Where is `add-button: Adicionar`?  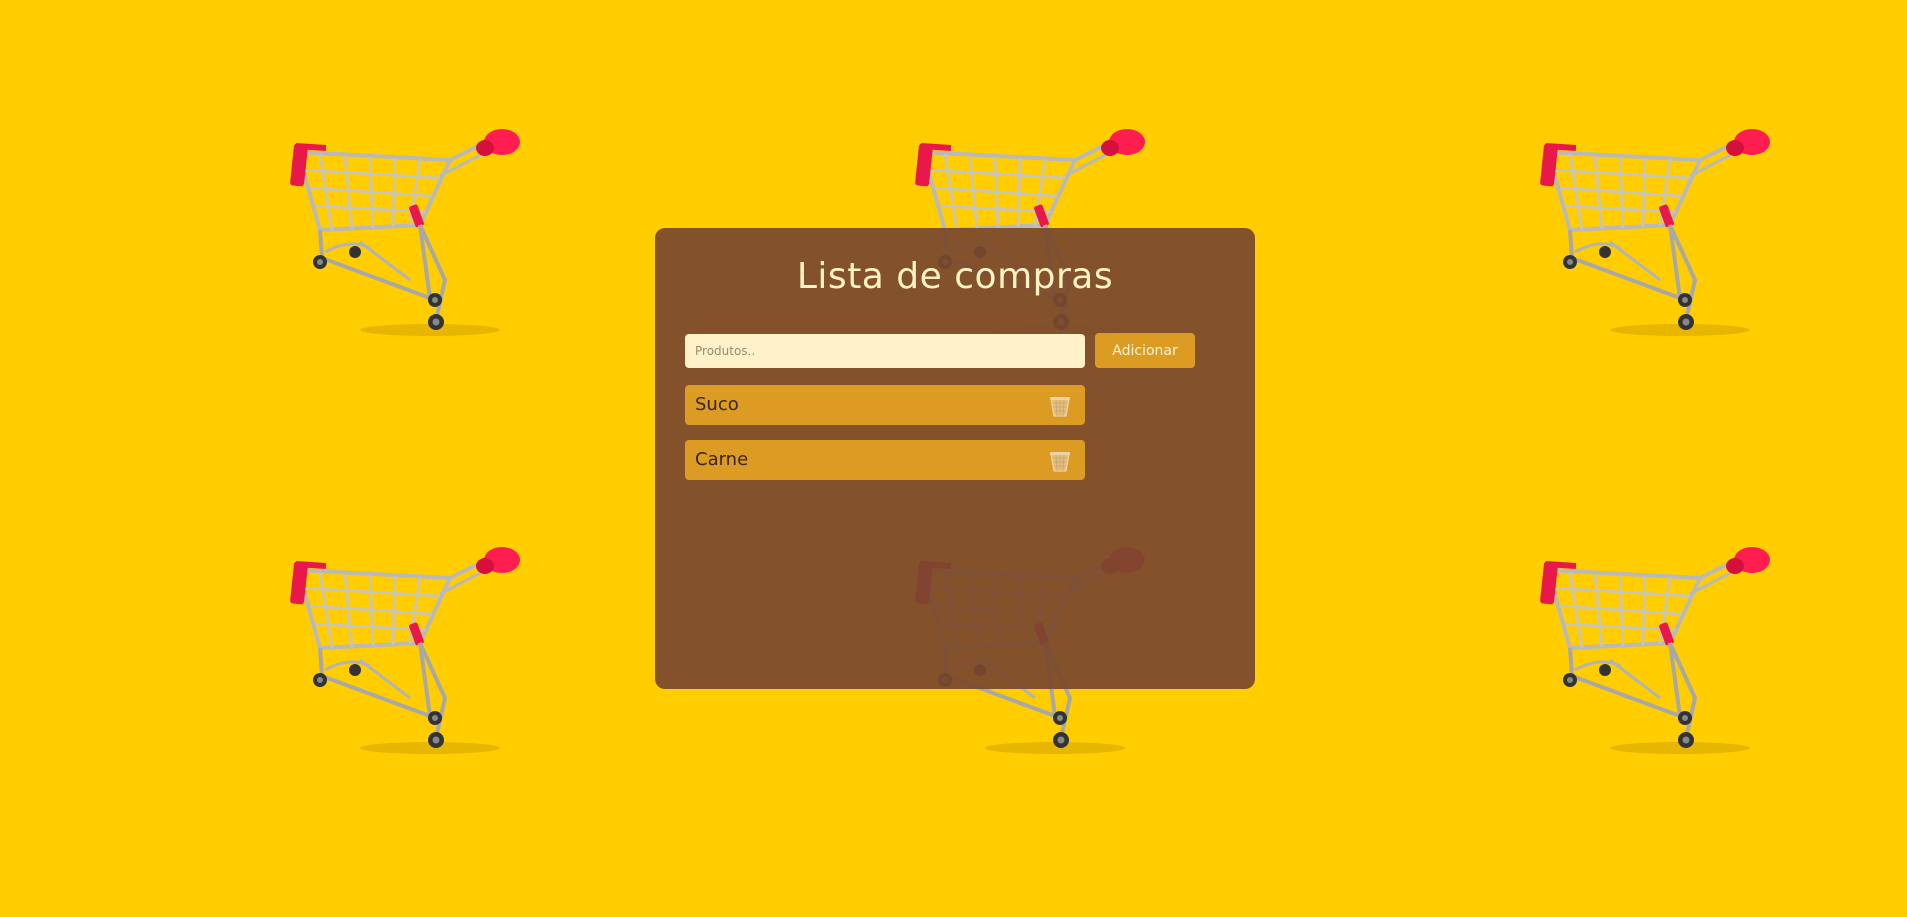 add-button: Adicionar is located at coordinates (1145, 350).